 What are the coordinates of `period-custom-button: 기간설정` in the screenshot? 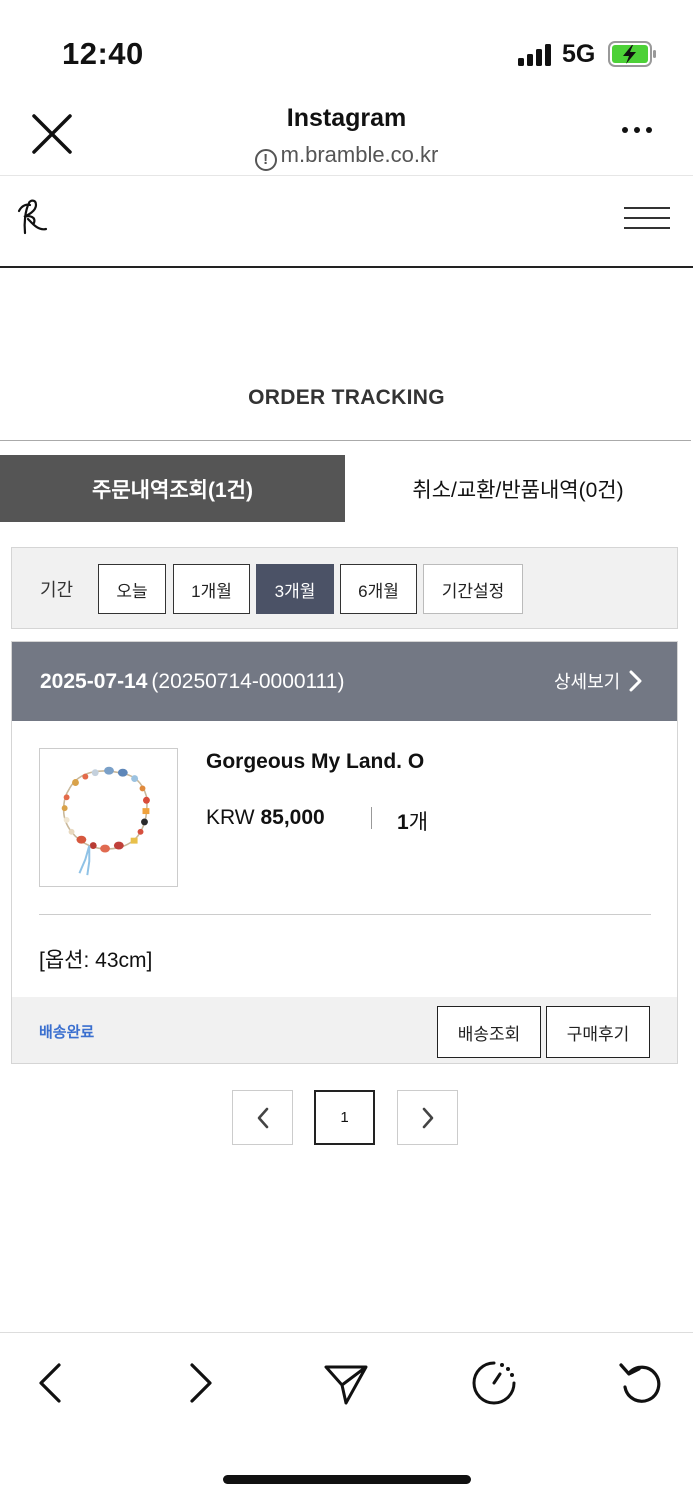 It's located at (473, 589).